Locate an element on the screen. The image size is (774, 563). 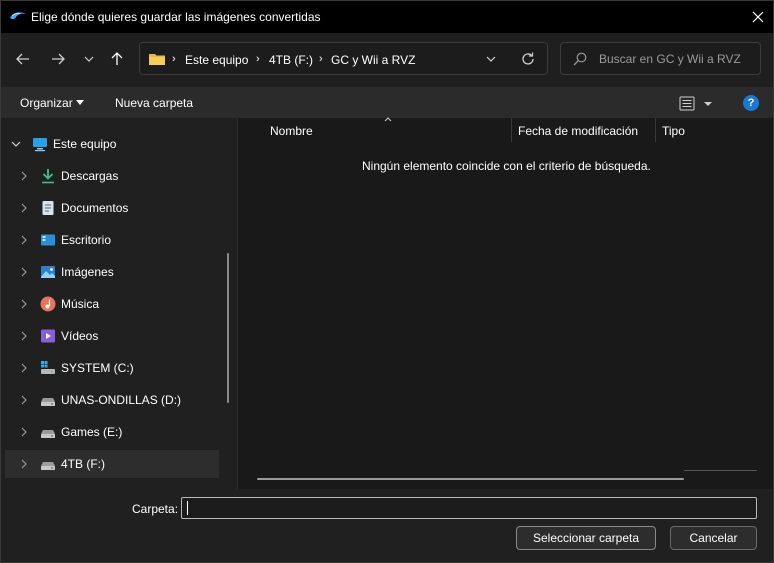
pictures-icon is located at coordinates (48, 272).